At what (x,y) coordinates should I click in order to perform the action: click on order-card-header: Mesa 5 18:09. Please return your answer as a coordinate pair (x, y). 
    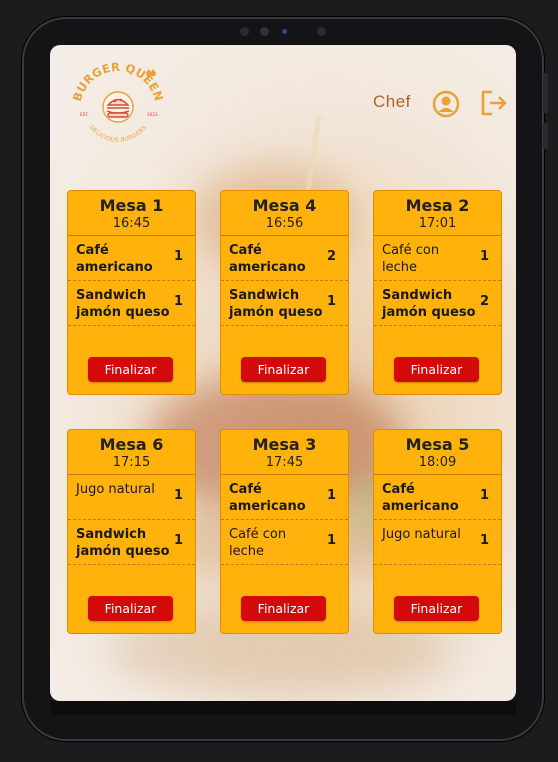
    Looking at the image, I should click on (437, 452).